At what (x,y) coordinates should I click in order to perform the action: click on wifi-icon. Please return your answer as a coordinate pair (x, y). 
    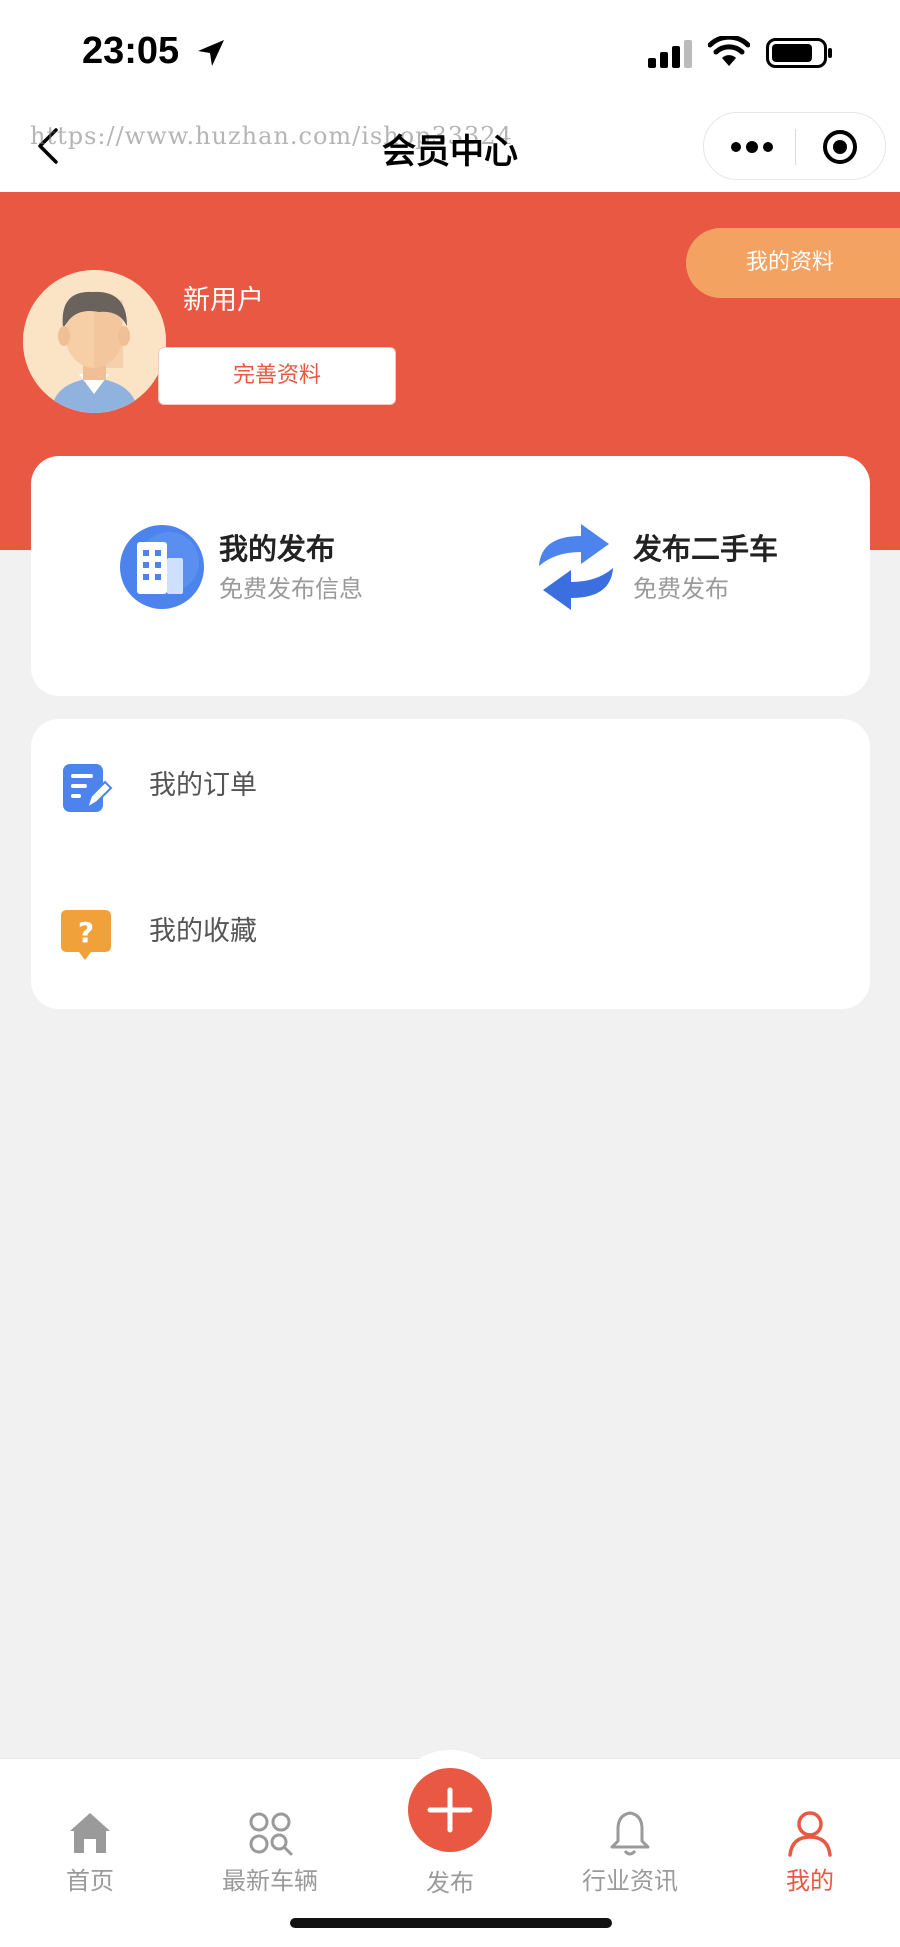
    Looking at the image, I should click on (729, 51).